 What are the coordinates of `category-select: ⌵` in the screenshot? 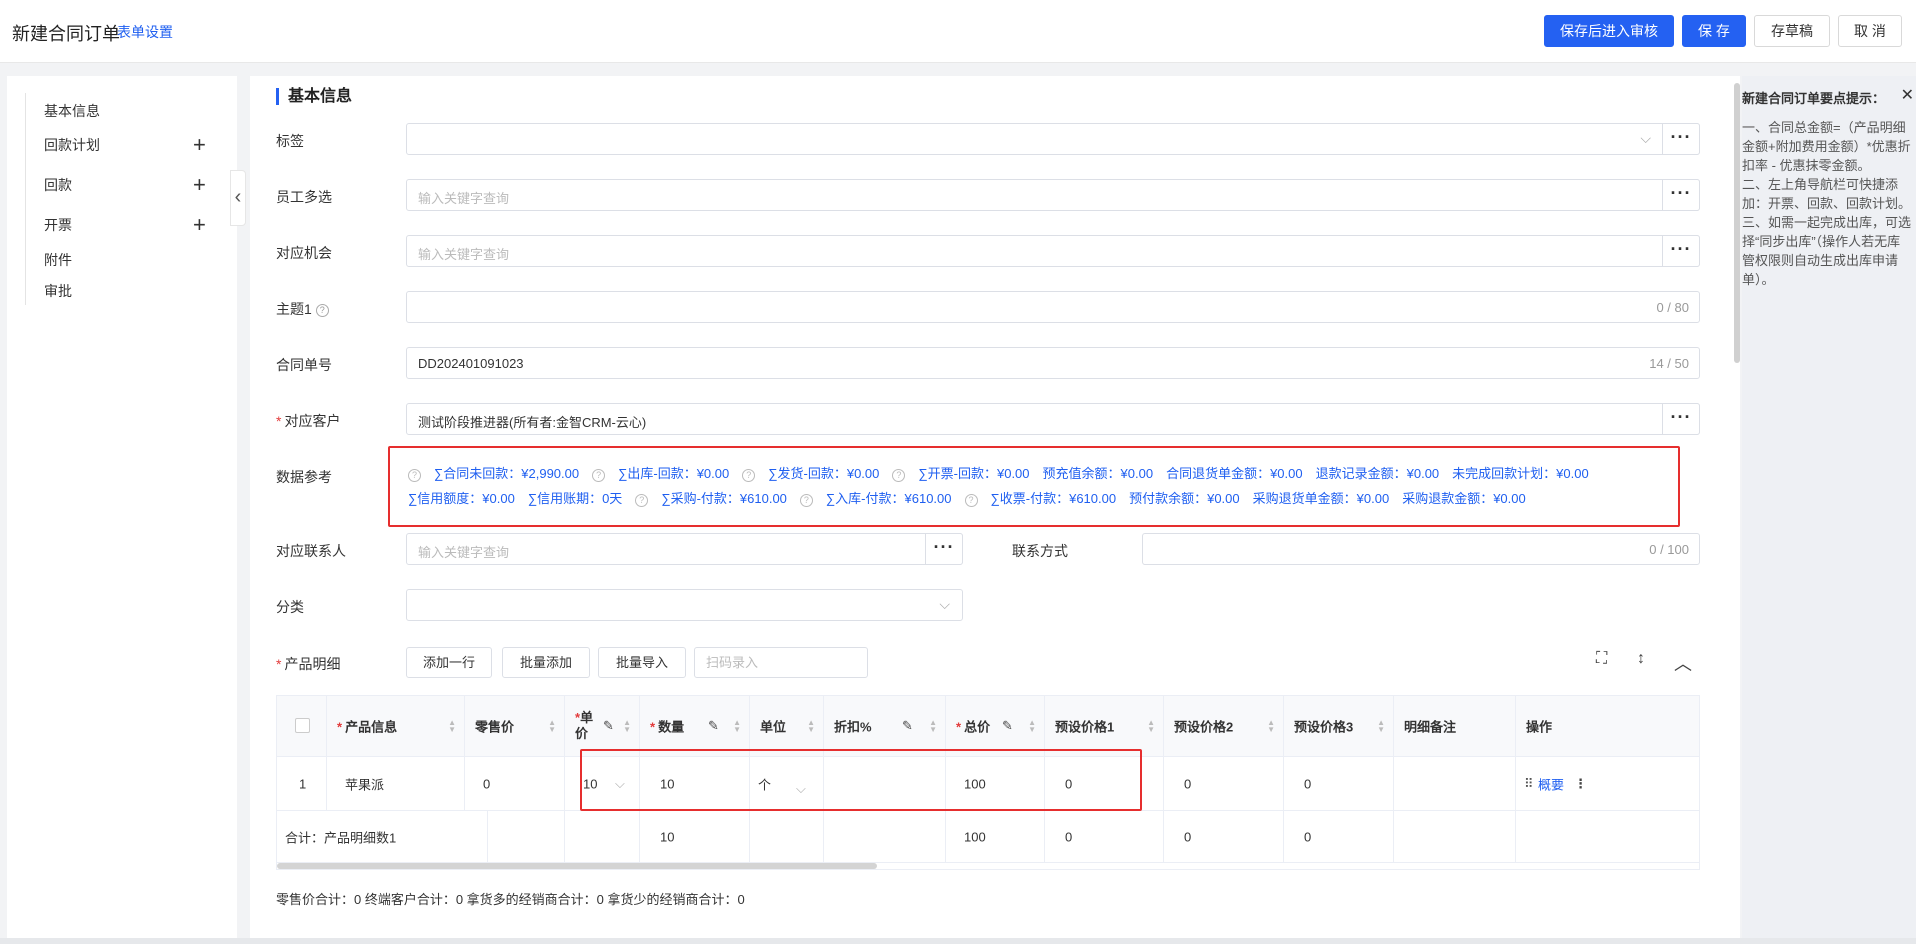 It's located at (684, 605).